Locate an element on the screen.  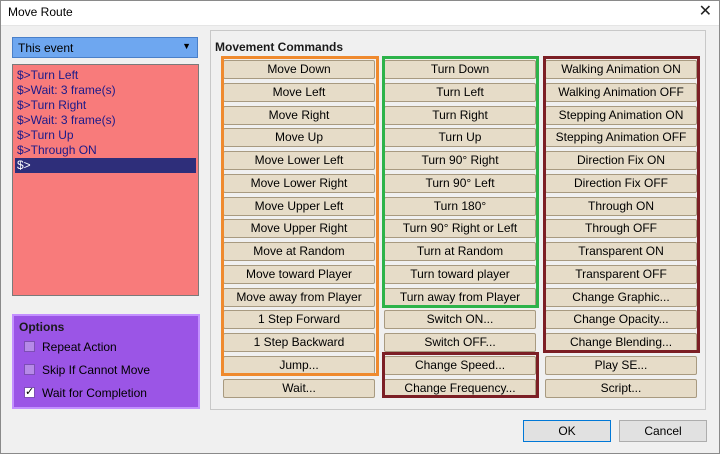
command-button-turn-right: Turn Right is located at coordinates (460, 115).